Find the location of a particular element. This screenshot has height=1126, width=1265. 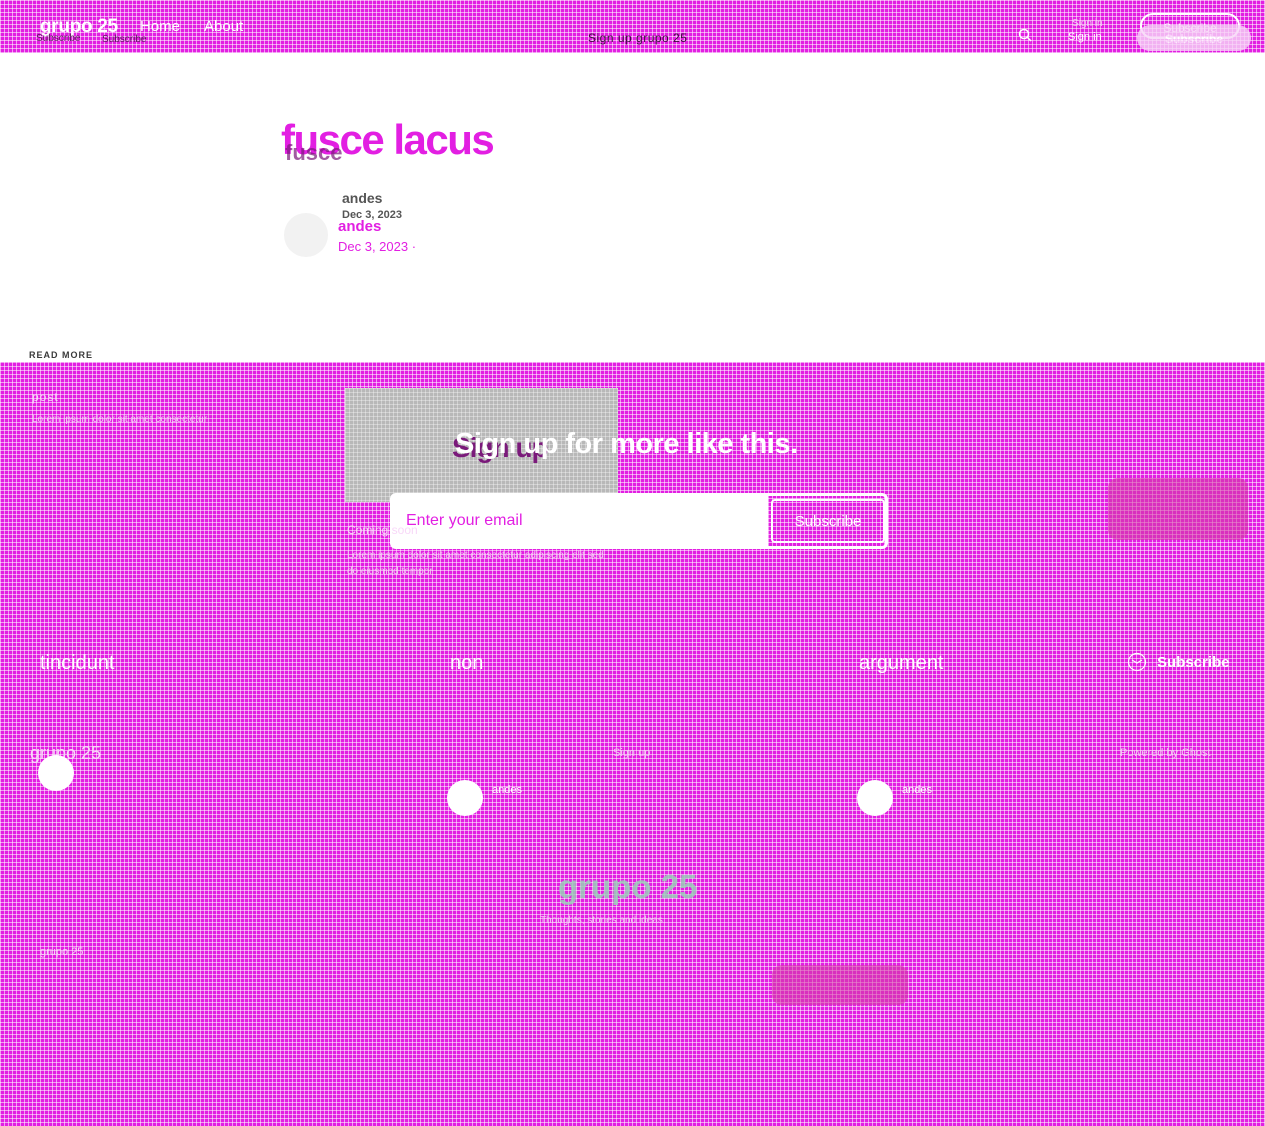

tag-link-1: tincidunt is located at coordinates (77, 663).